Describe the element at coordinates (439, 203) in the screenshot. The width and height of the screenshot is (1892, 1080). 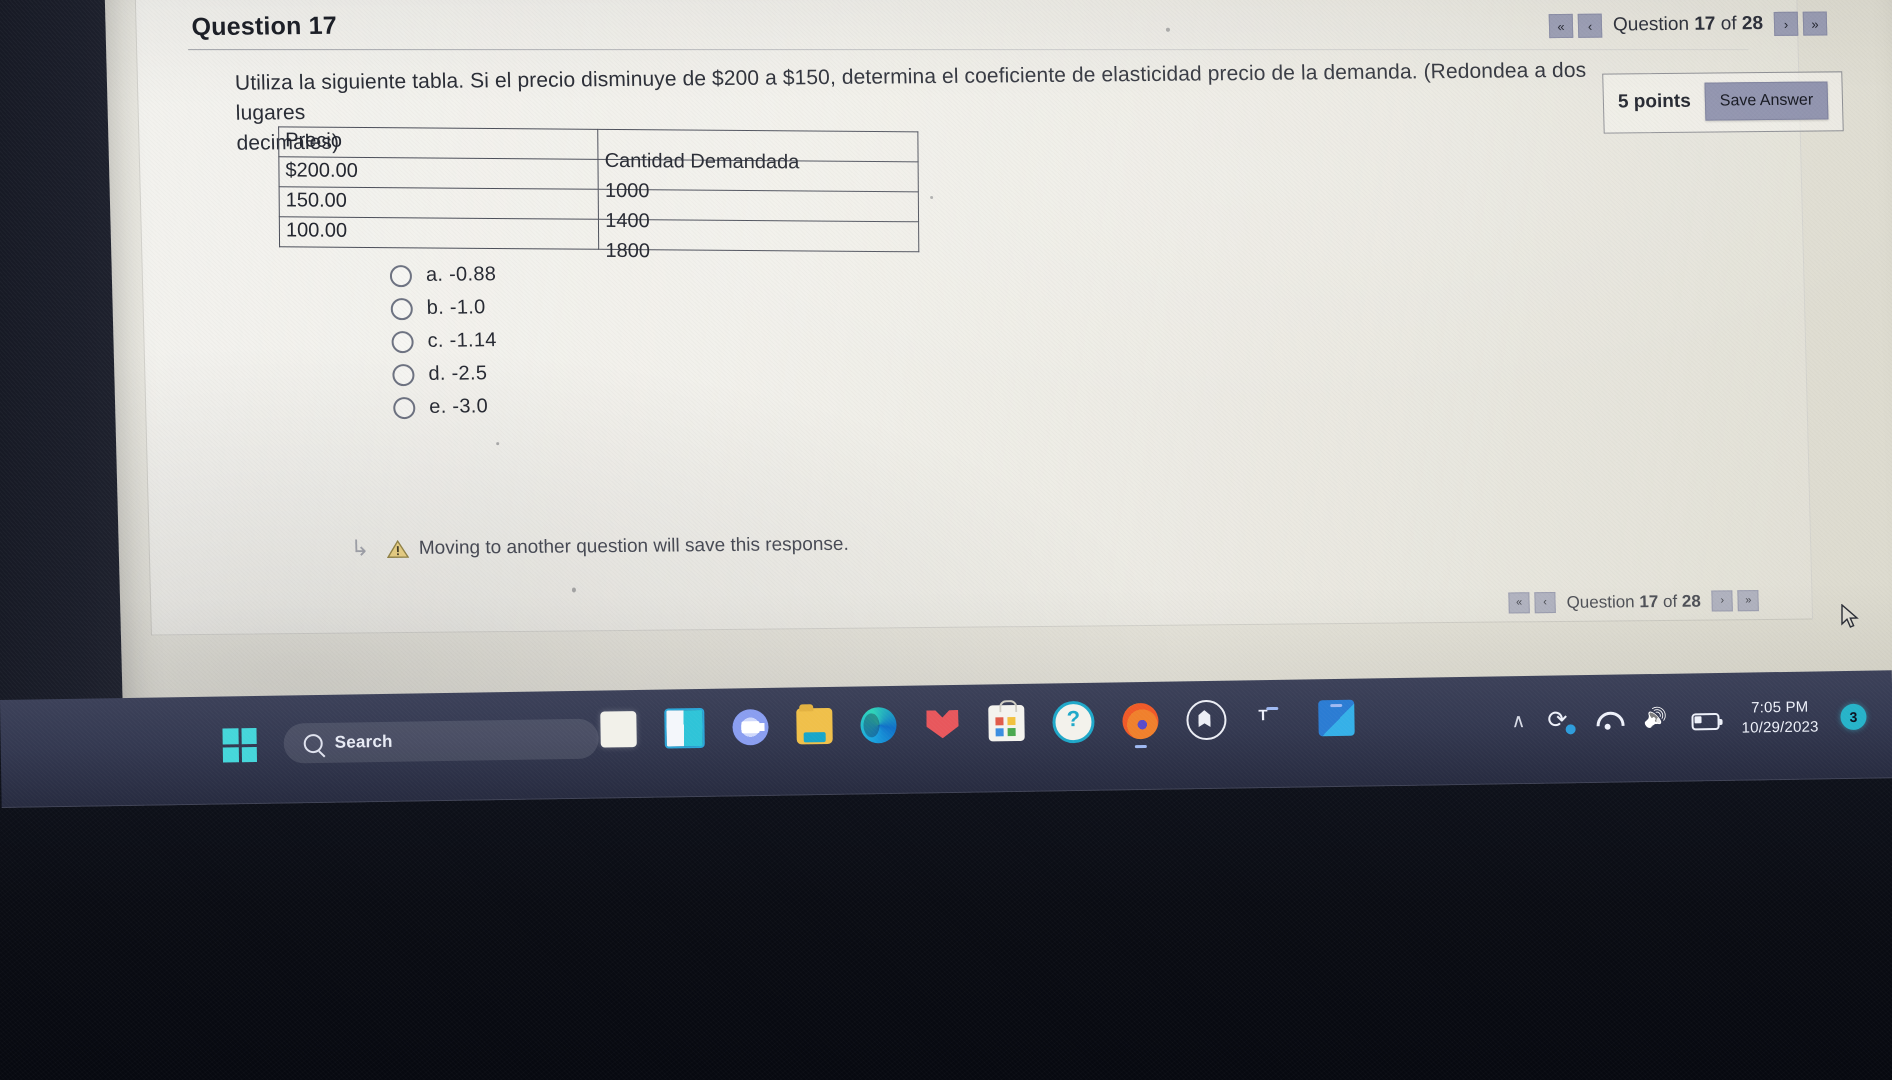
I see `table-cell-precio-2: 150.00` at that location.